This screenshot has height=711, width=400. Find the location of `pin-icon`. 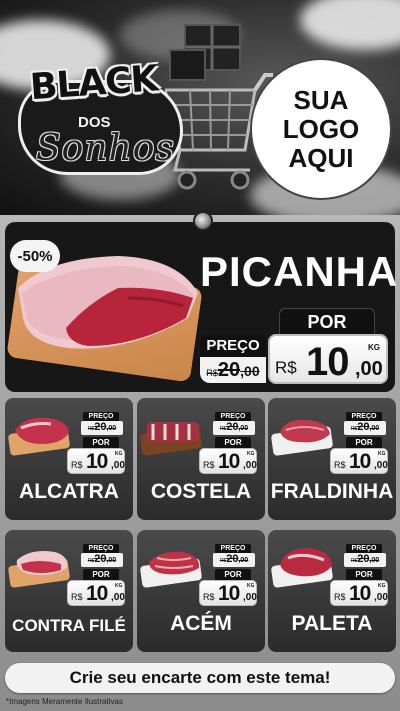

pin-icon is located at coordinates (203, 221).